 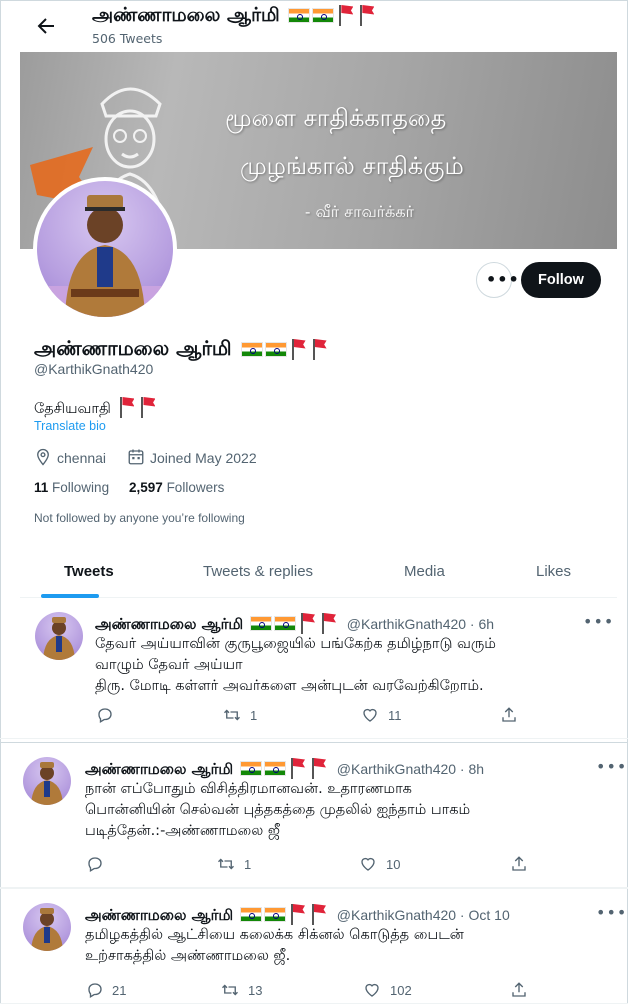 What do you see at coordinates (420, 624) in the screenshot?
I see `tweet-handle-time: @KarthikGnath420 · 6h` at bounding box center [420, 624].